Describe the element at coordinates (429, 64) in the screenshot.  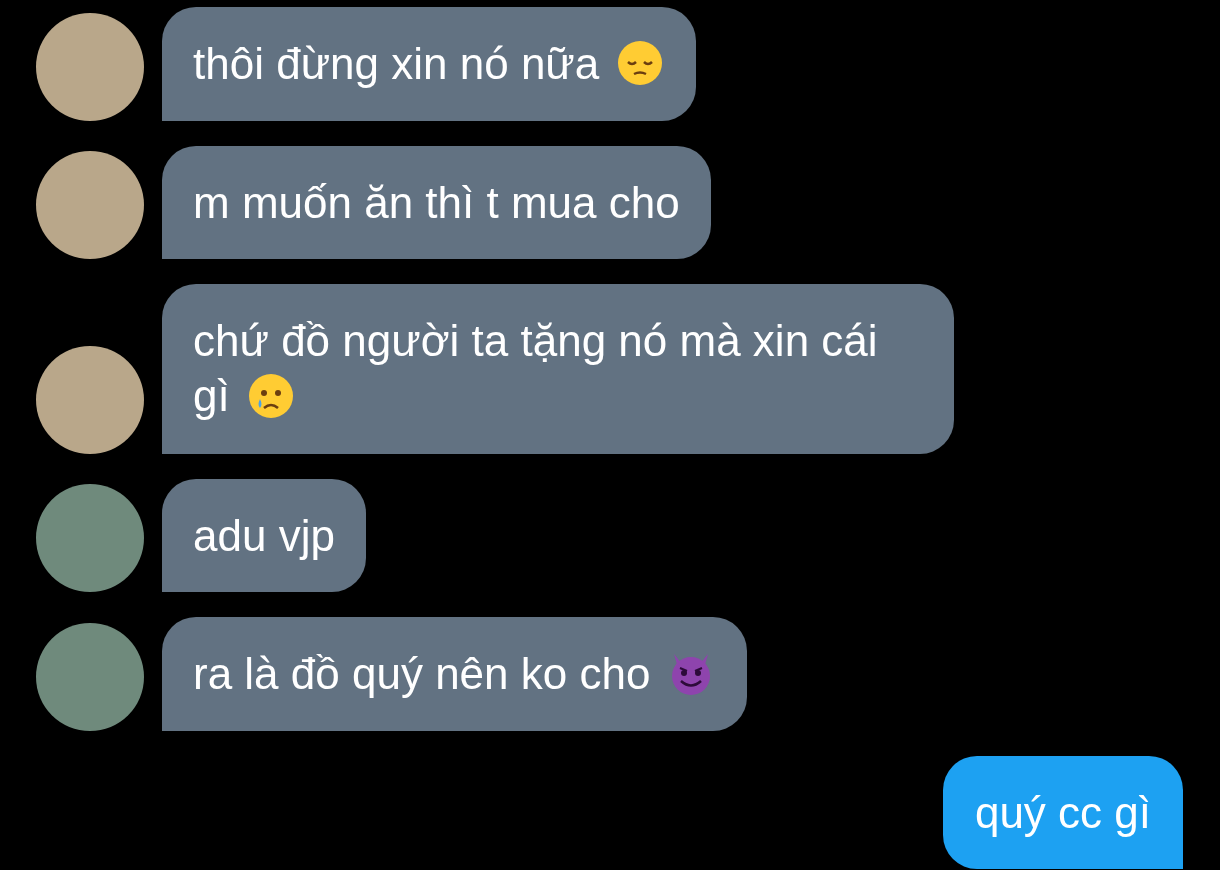
I see `message-bubble: thôi đừng xin nó nữa` at that location.